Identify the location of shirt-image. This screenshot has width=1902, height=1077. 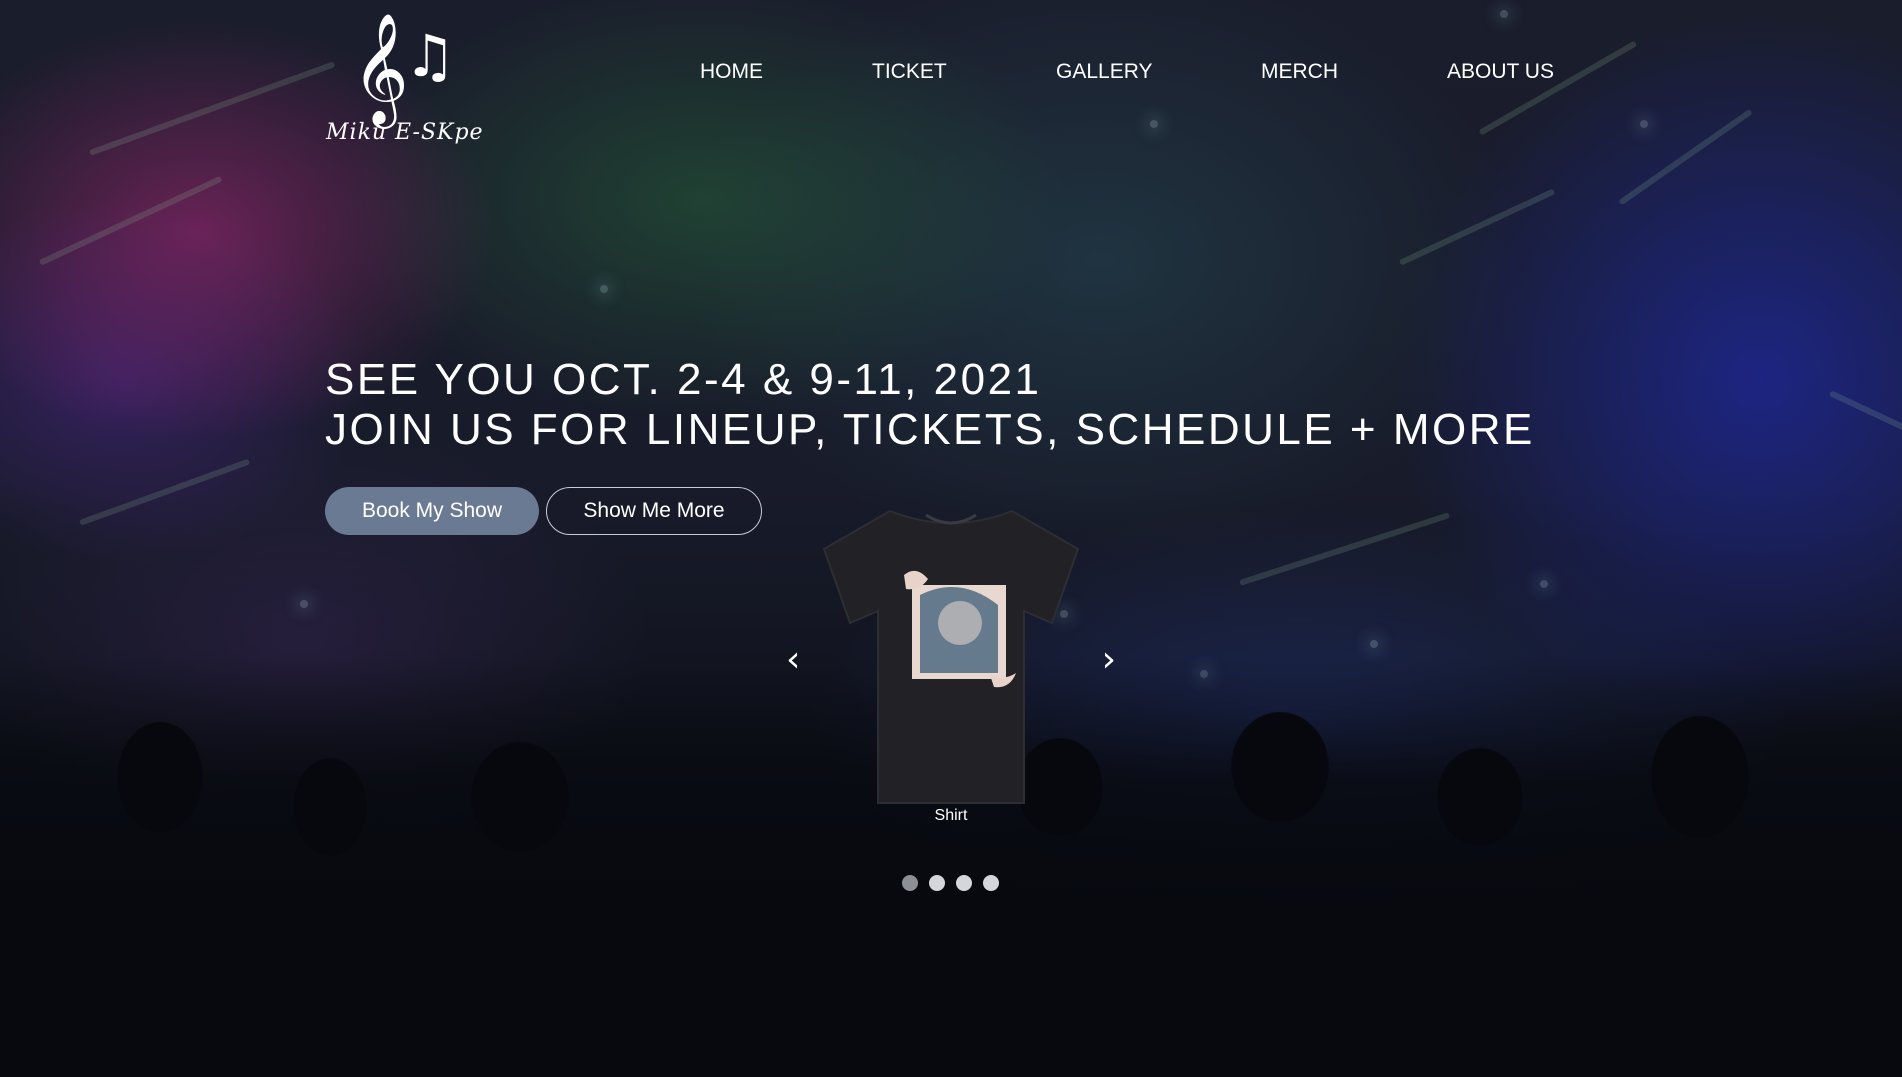
(951, 655).